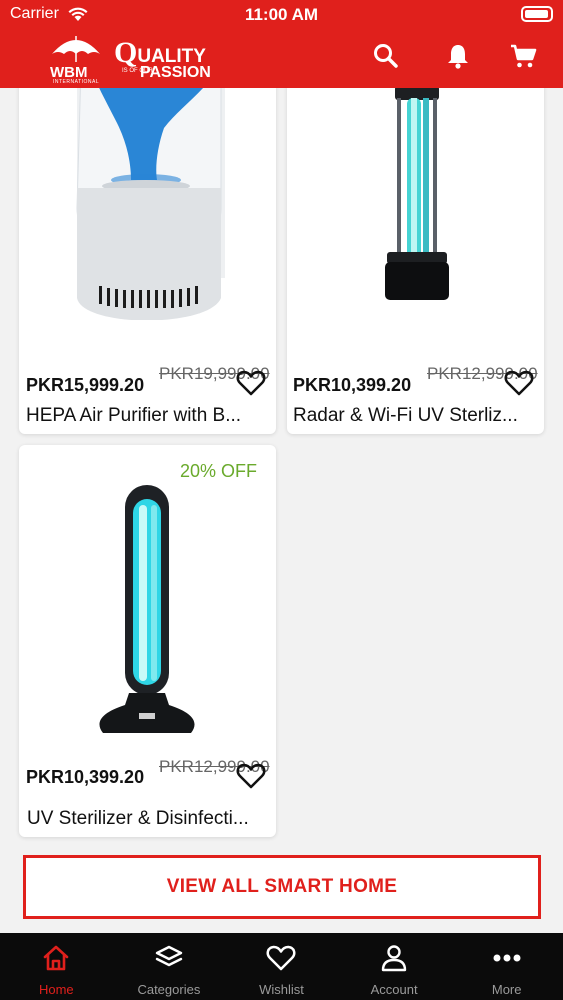 Image resolution: width=563 pixels, height=1000 pixels. Describe the element at coordinates (175, 72) in the screenshot. I see `tagline-passion: PASSION` at that location.